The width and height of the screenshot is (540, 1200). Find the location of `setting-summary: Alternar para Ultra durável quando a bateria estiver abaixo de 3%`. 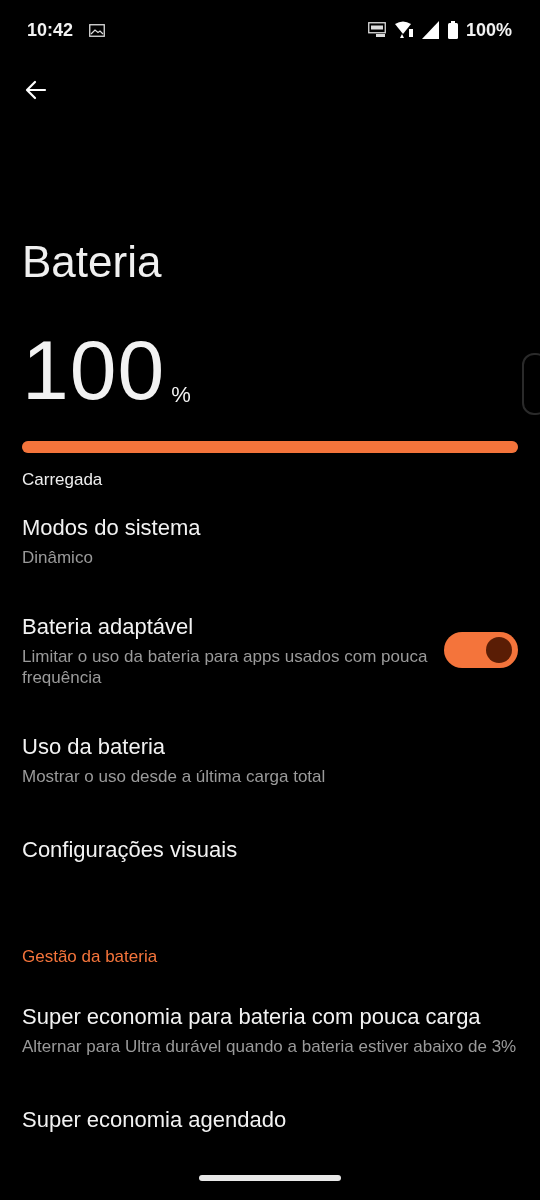

setting-summary: Alternar para Ultra durável quando a bateria estiver abaixo de 3% is located at coordinates (270, 1046).